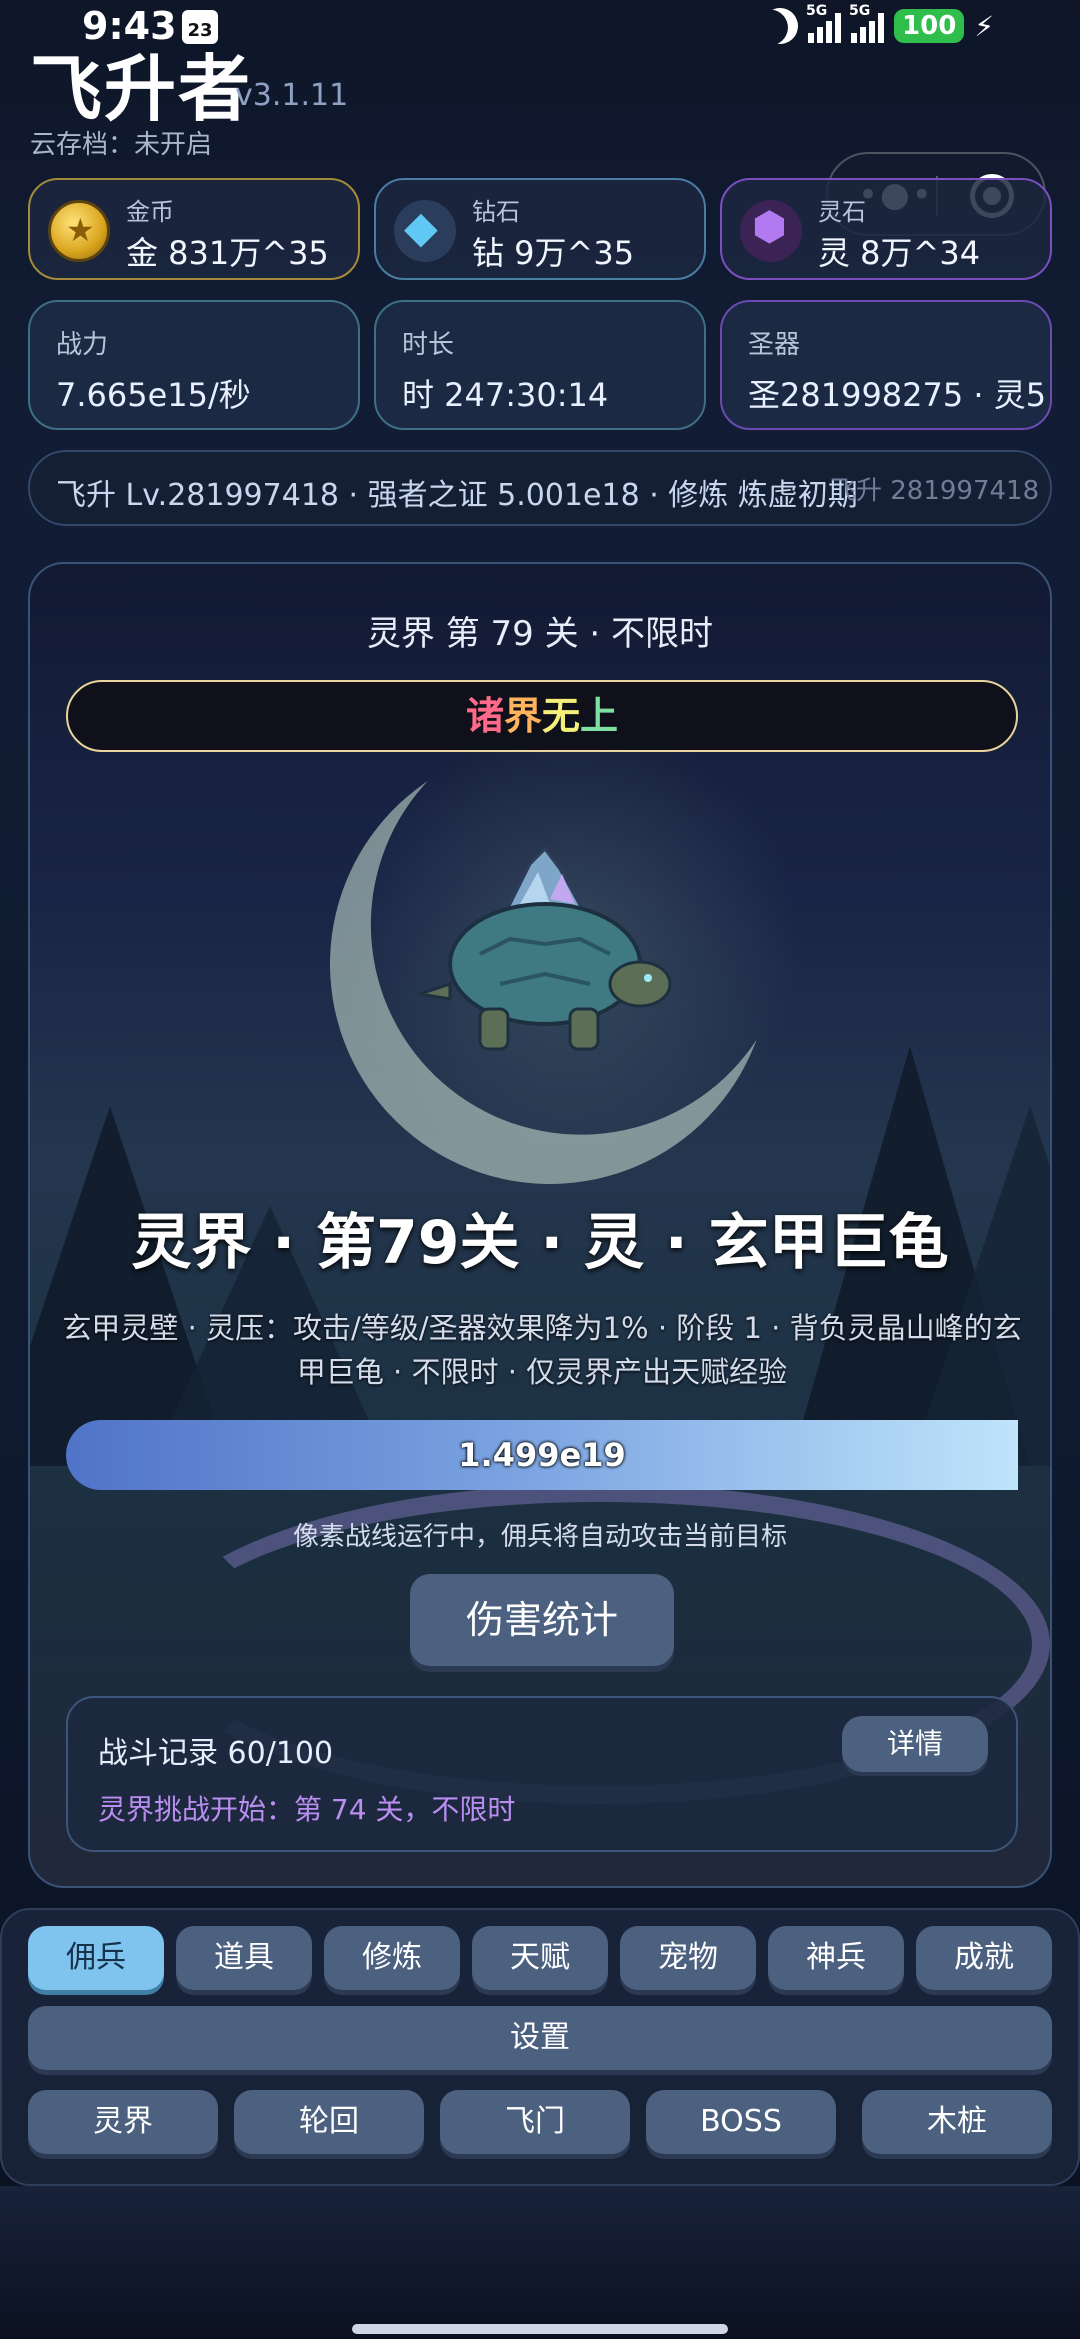 Image resolution: width=1080 pixels, height=2339 pixels. I want to click on gold-label: 金币, so click(150, 212).